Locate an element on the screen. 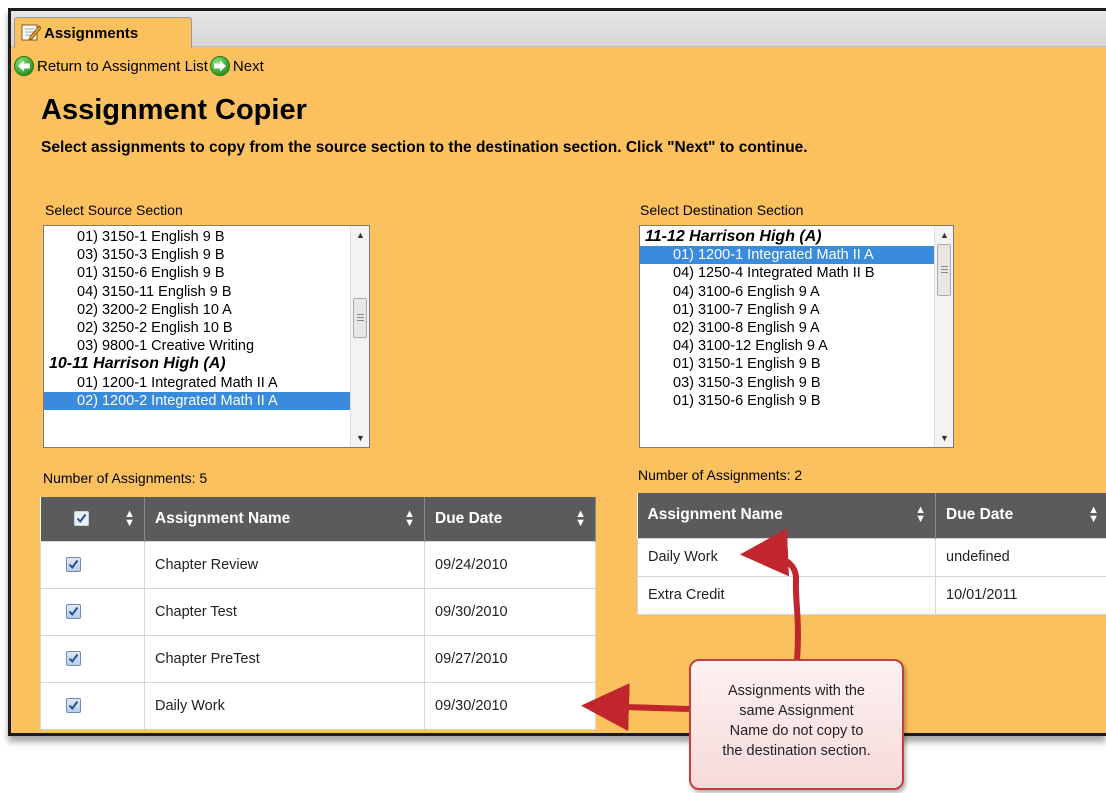 This screenshot has width=1106, height=793. next-link: Next is located at coordinates (248, 66).